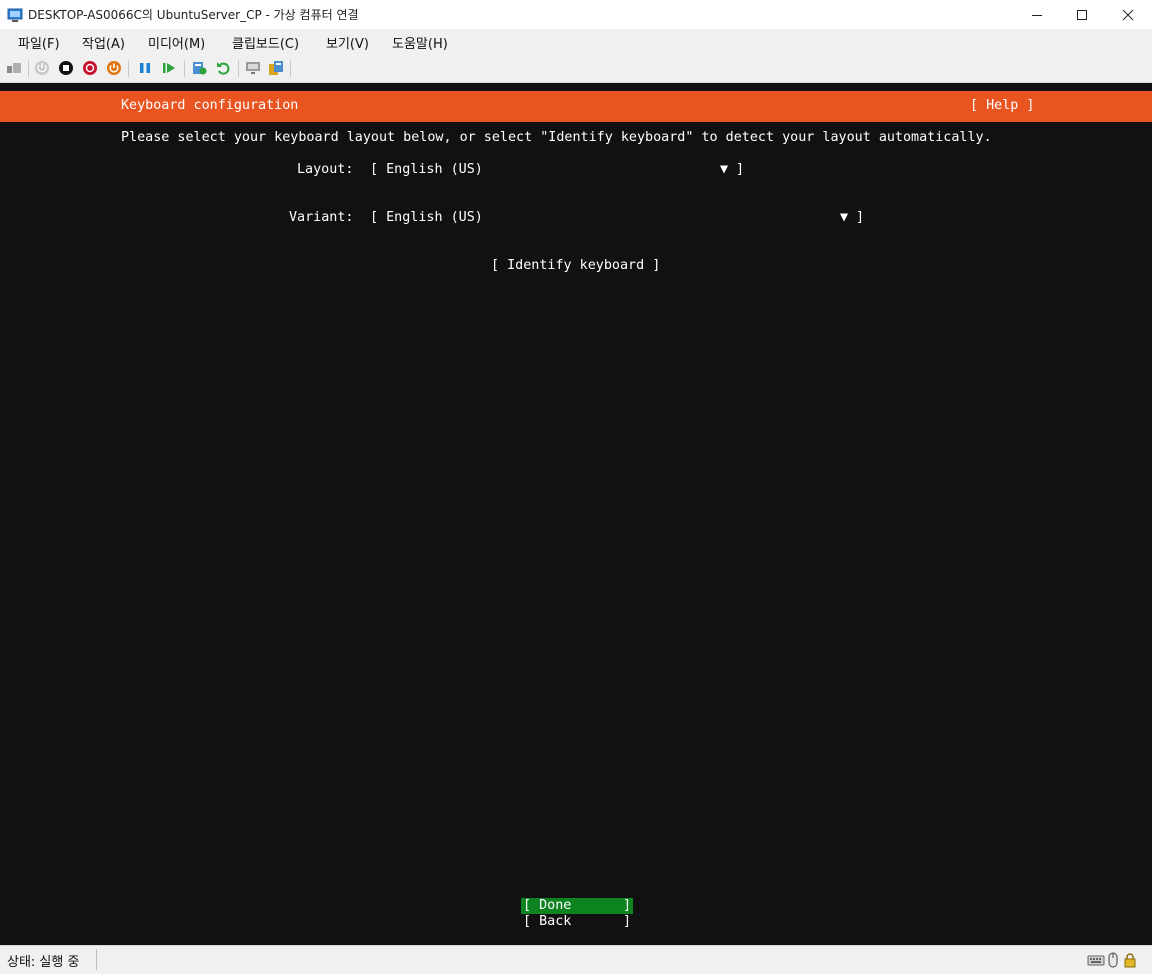 This screenshot has height=974, width=1152. Describe the element at coordinates (860, 217) in the screenshot. I see `variant-select-close-bracket: ]` at that location.